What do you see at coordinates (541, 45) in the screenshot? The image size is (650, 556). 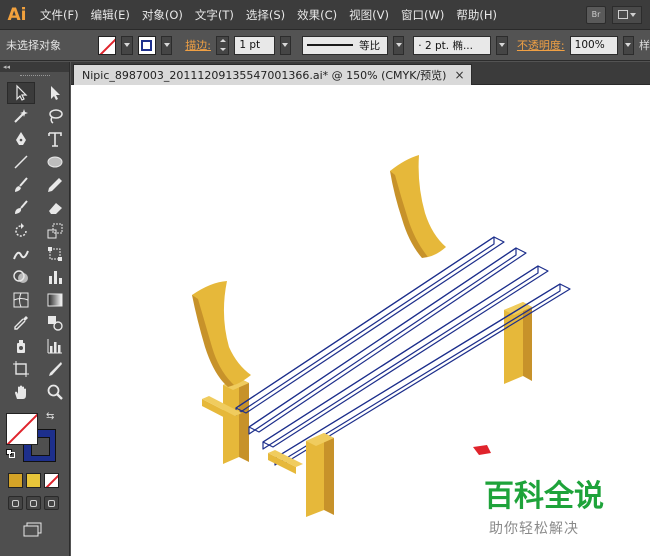 I see `opacity-label: 不透明度:` at bounding box center [541, 45].